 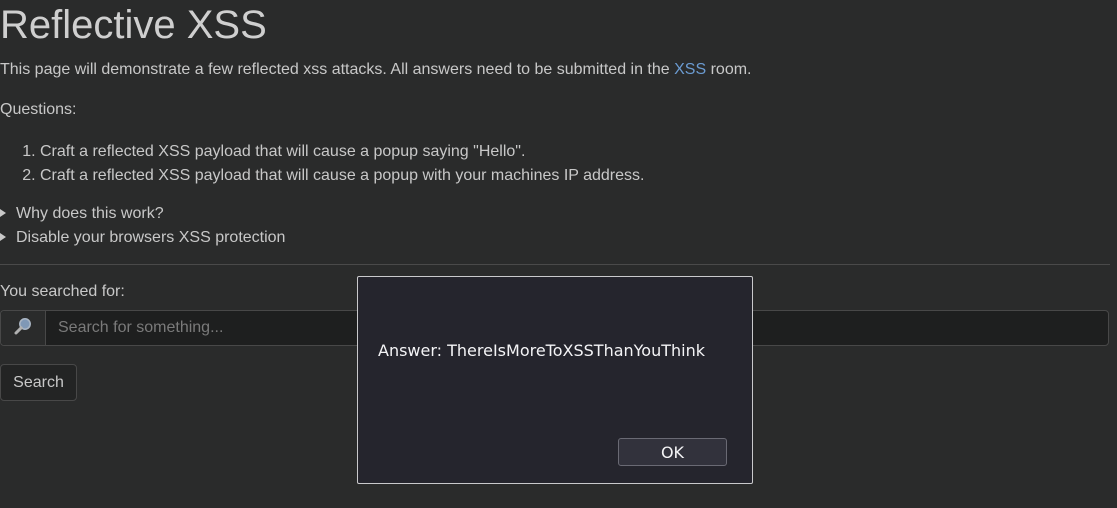 I want to click on magnifier-icon, so click(x=23, y=328).